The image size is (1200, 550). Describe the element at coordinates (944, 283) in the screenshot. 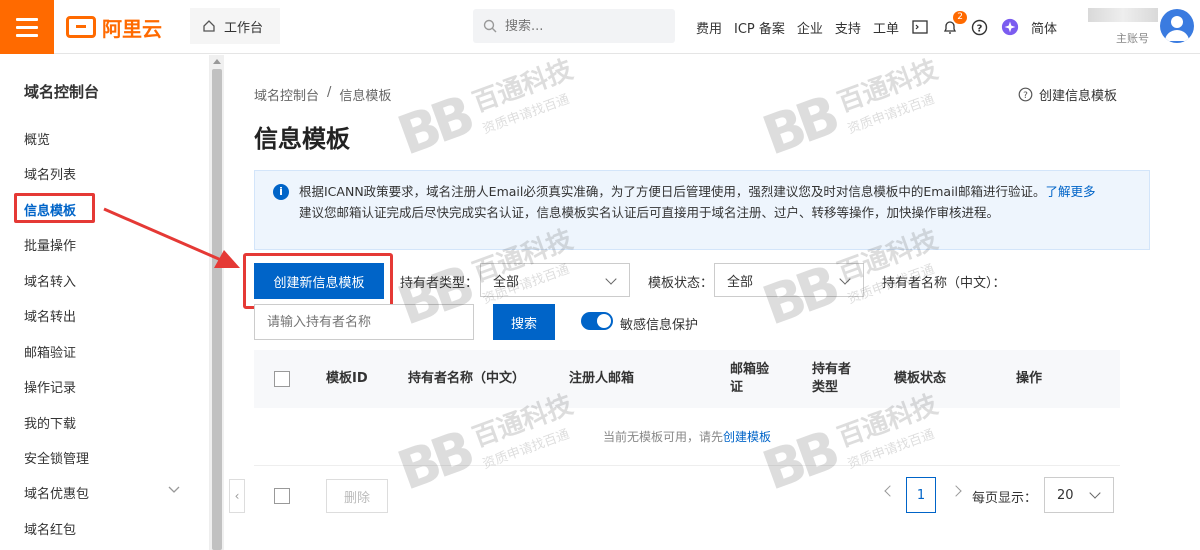

I see `holder-name-label: 持有者名称（中文）：` at that location.